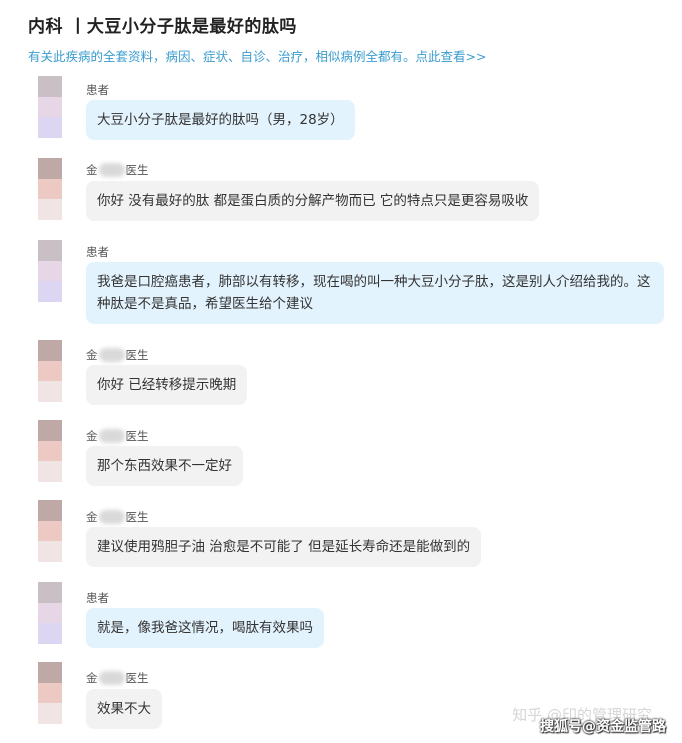  I want to click on doctor-message-bubble: 那个东西效果不一定好, so click(164, 466).